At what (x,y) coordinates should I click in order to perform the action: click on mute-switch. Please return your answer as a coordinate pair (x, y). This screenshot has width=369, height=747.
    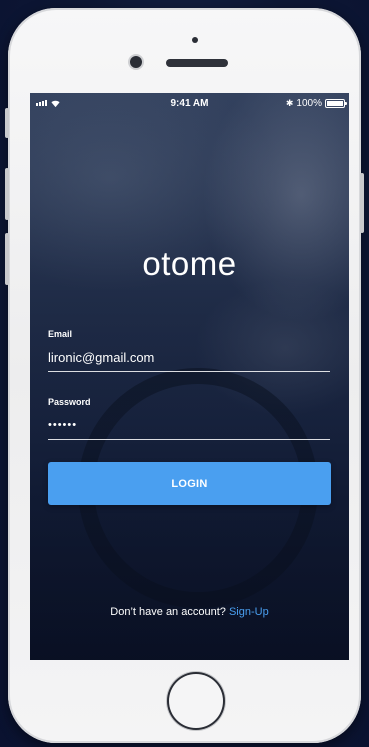
    Looking at the image, I should click on (7, 123).